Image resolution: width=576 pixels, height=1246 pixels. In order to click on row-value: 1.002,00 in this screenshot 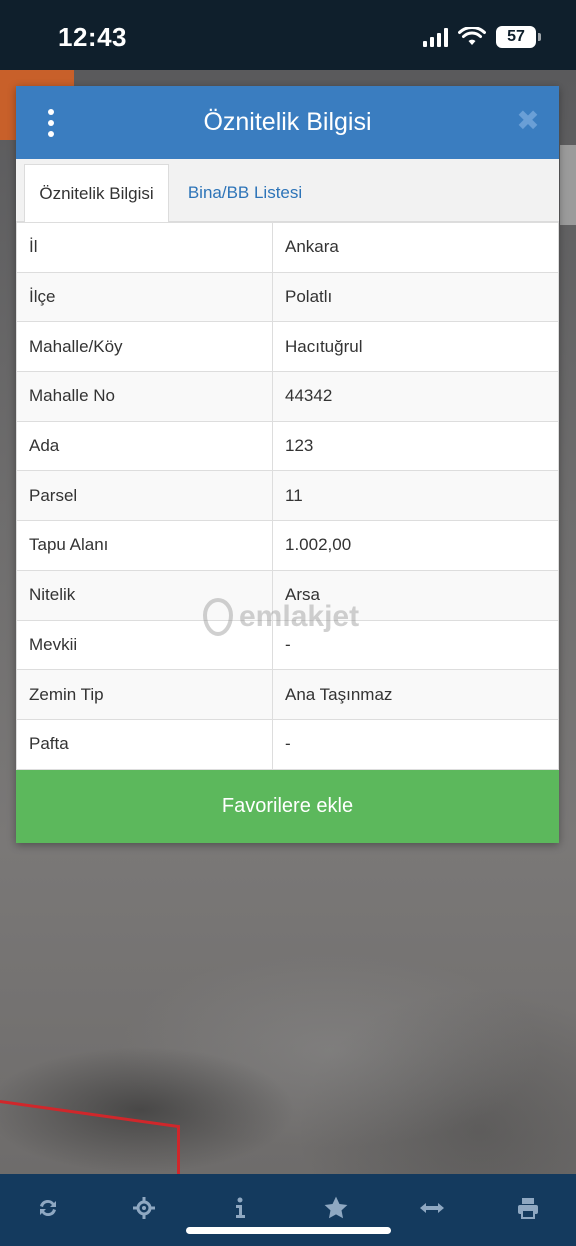, I will do `click(415, 545)`.